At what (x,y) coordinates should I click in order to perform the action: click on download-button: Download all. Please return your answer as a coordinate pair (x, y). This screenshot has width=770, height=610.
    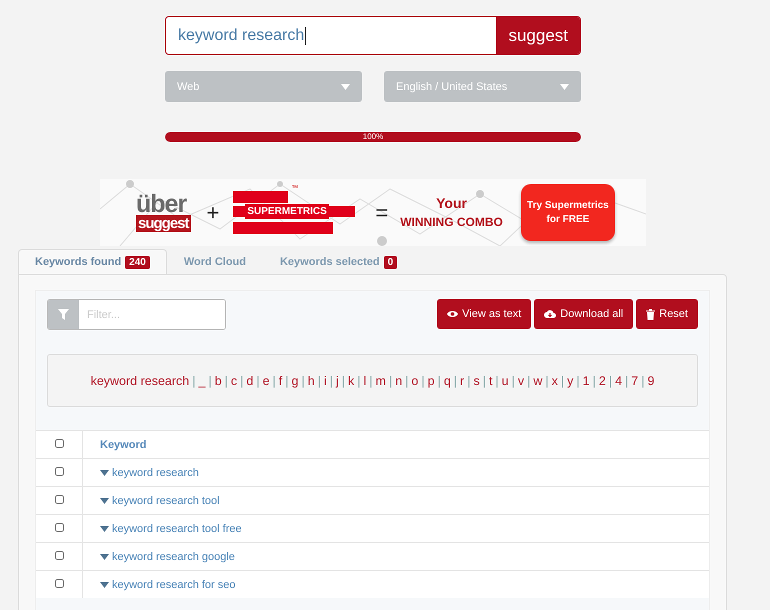
    Looking at the image, I should click on (584, 314).